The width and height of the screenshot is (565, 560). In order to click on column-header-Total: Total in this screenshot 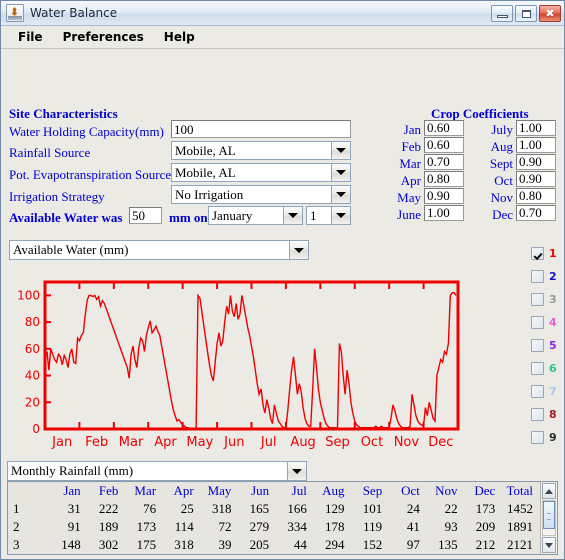, I will do `click(521, 491)`.